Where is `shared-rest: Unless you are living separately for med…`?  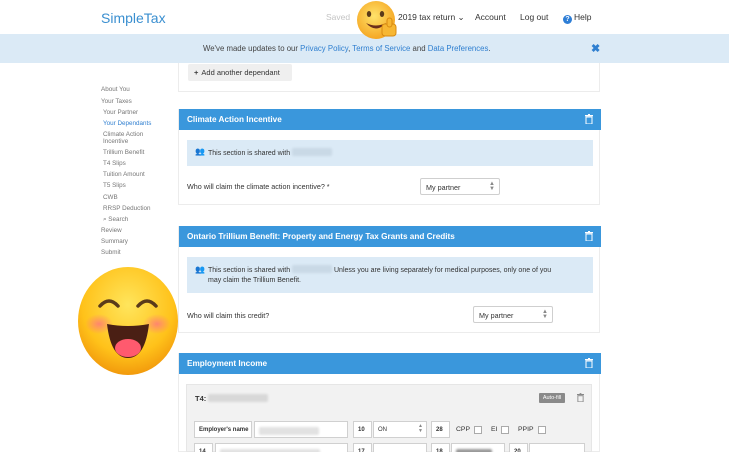
shared-rest: Unless you are living separately for med… is located at coordinates (443, 270).